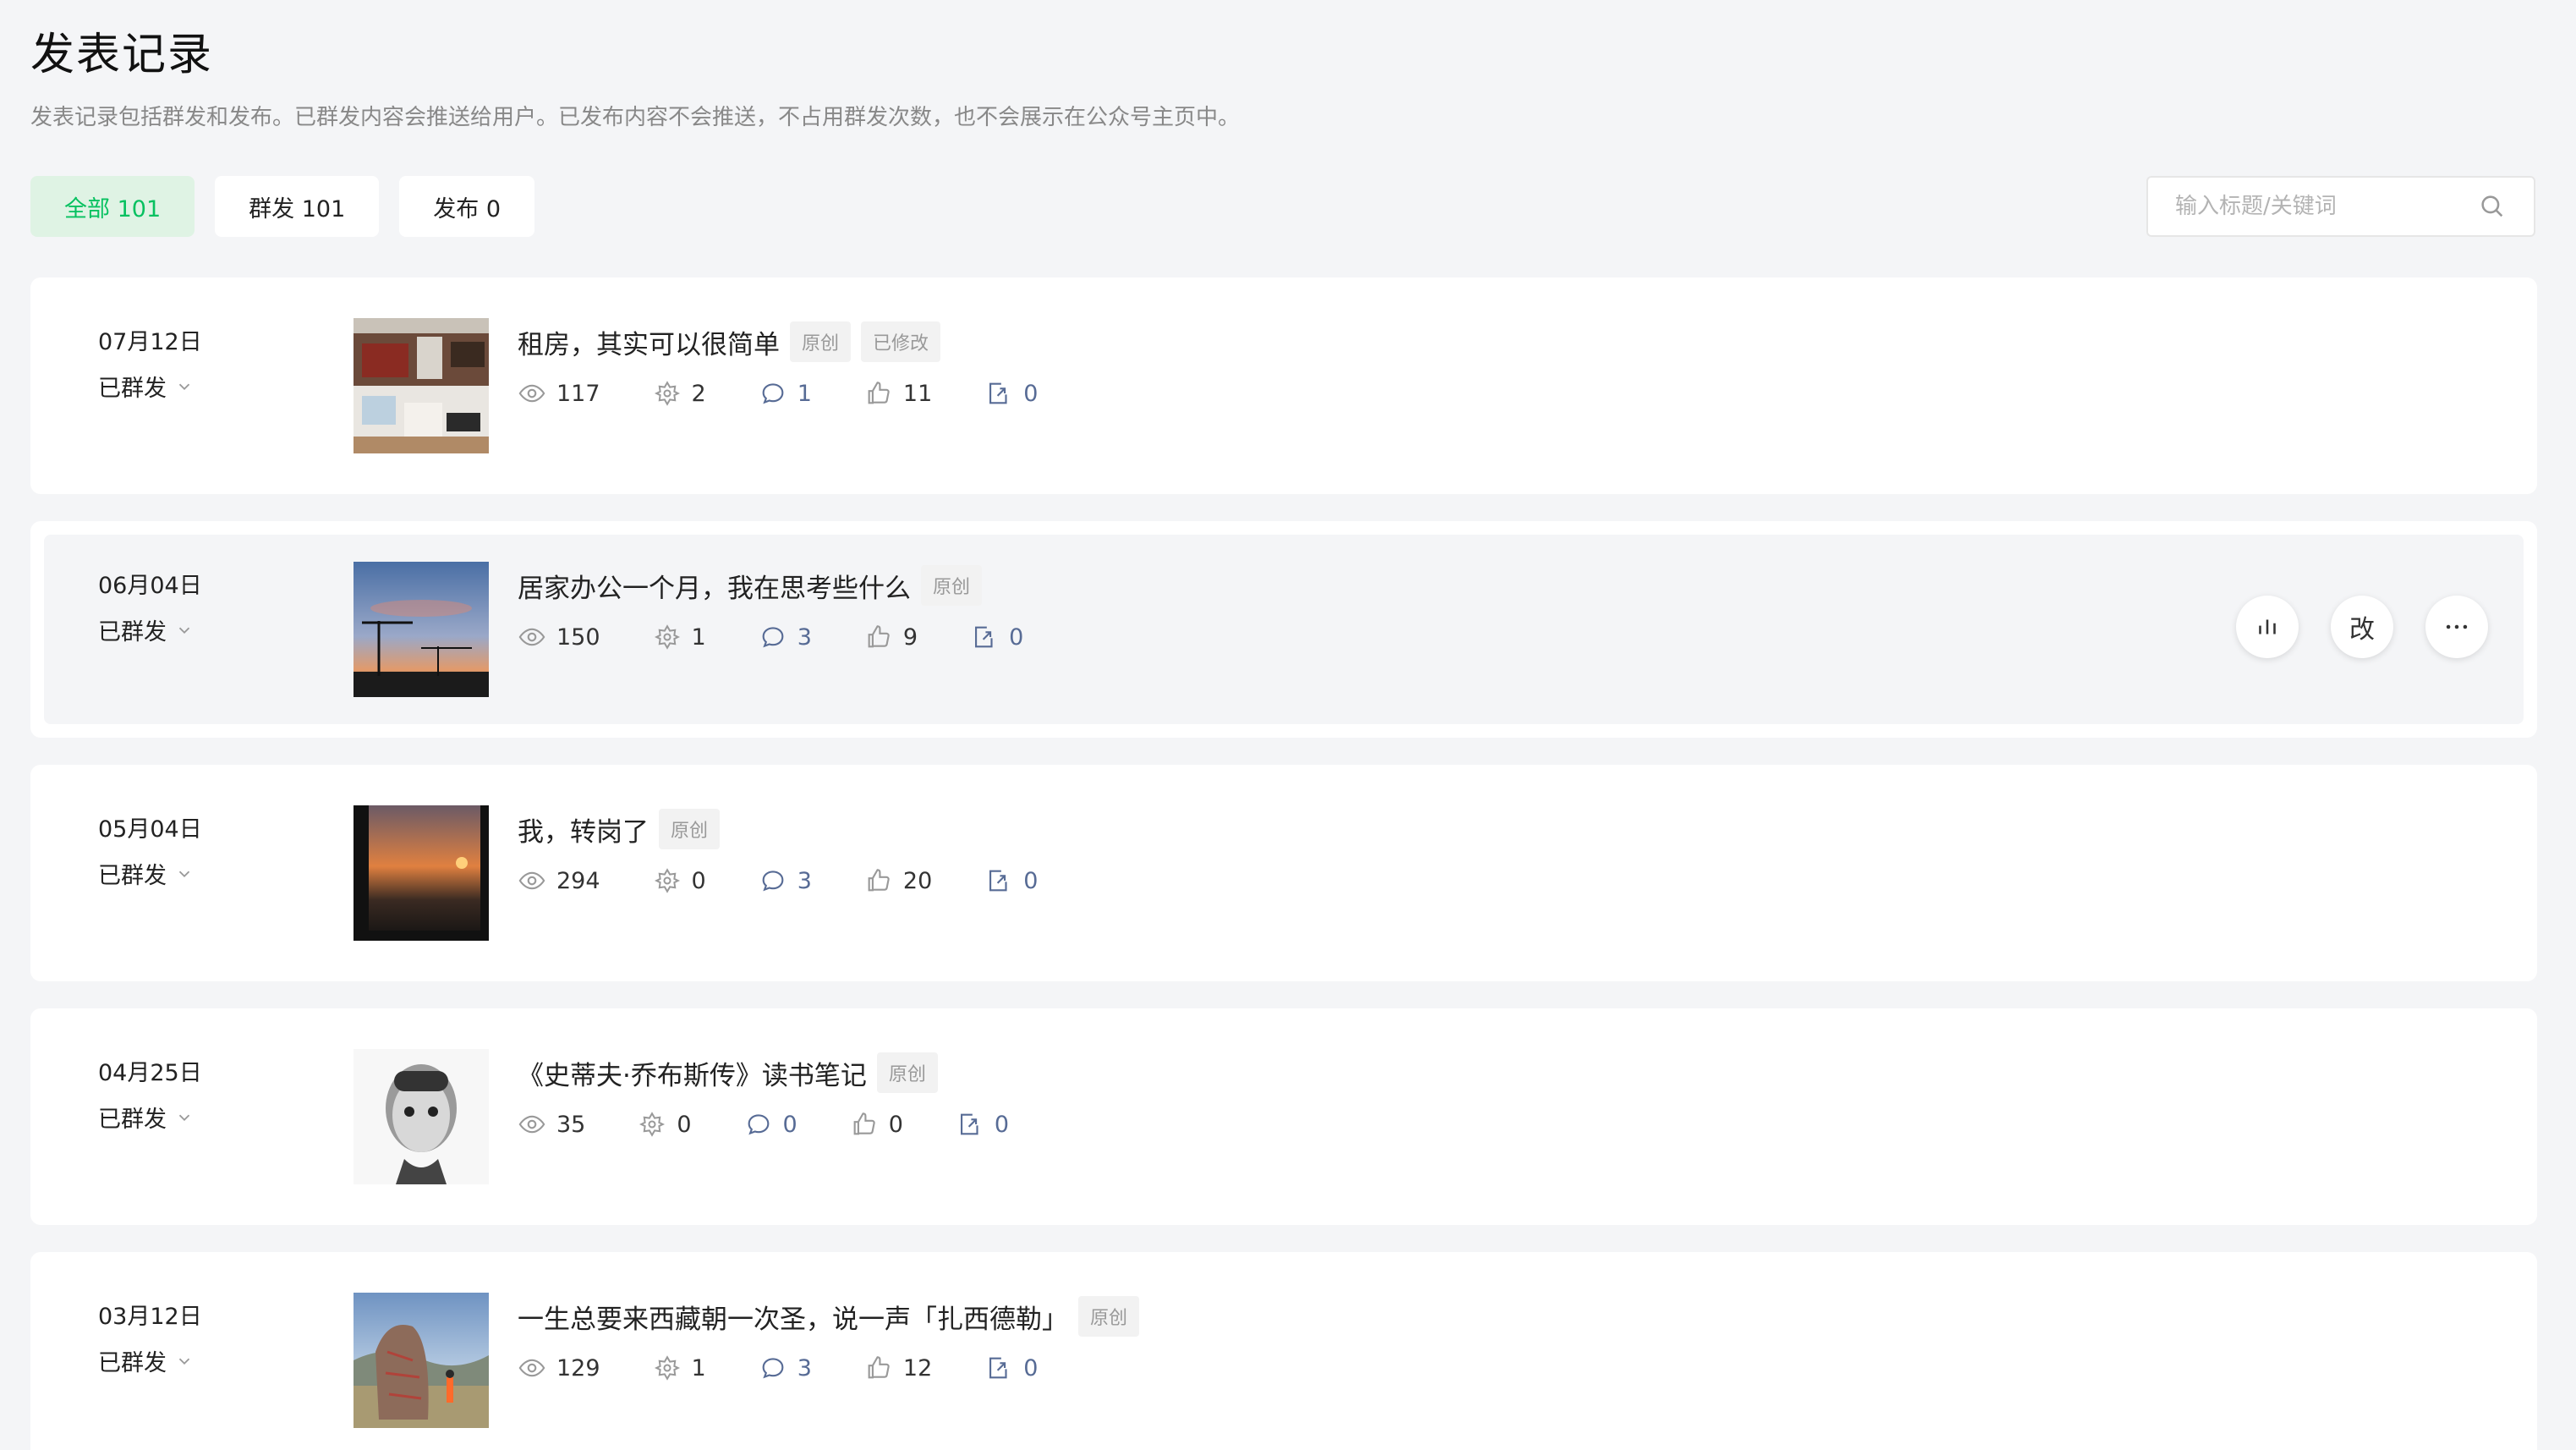  I want to click on likes-stat: 9, so click(891, 637).